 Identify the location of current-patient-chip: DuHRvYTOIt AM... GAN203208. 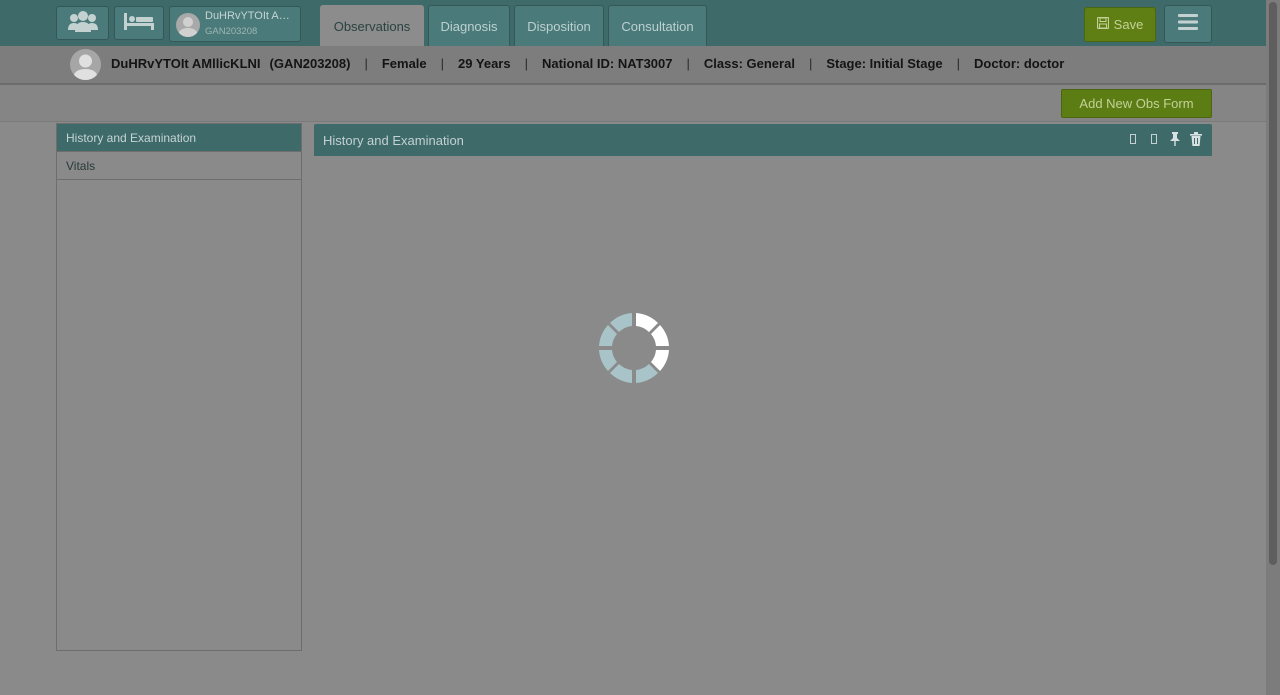
(235, 24).